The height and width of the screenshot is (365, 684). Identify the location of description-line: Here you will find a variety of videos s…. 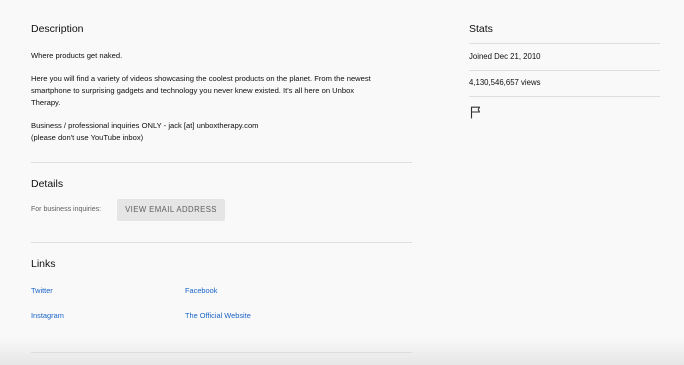
(201, 78).